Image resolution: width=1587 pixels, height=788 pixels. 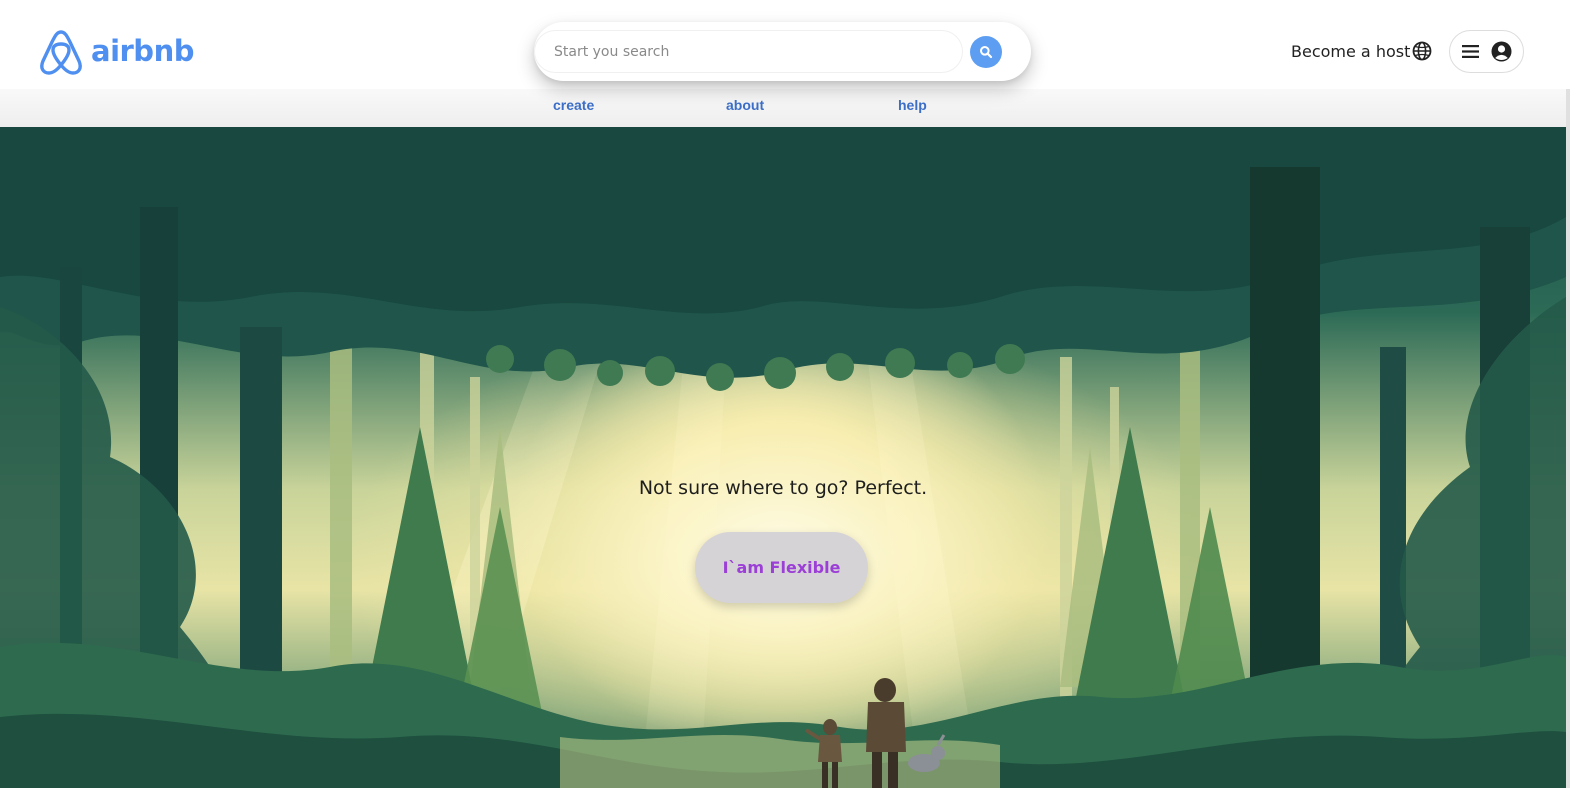 I want to click on become-a-host-link: Become a host, so click(x=1350, y=51).